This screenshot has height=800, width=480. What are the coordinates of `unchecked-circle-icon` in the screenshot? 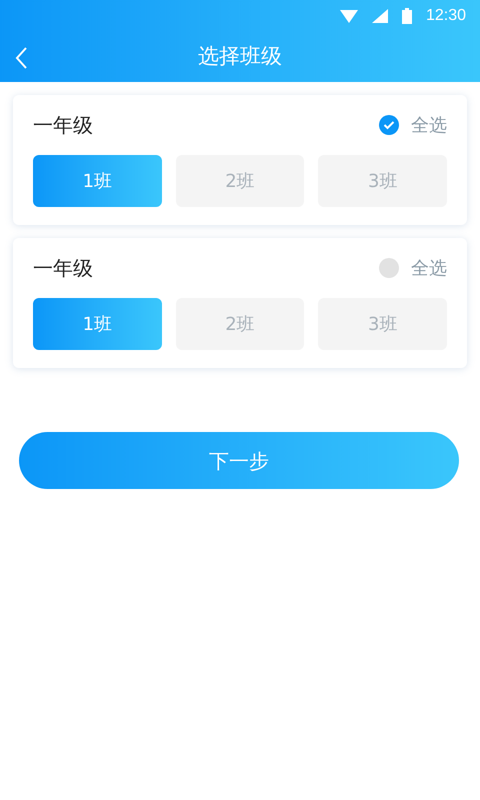 It's located at (389, 268).